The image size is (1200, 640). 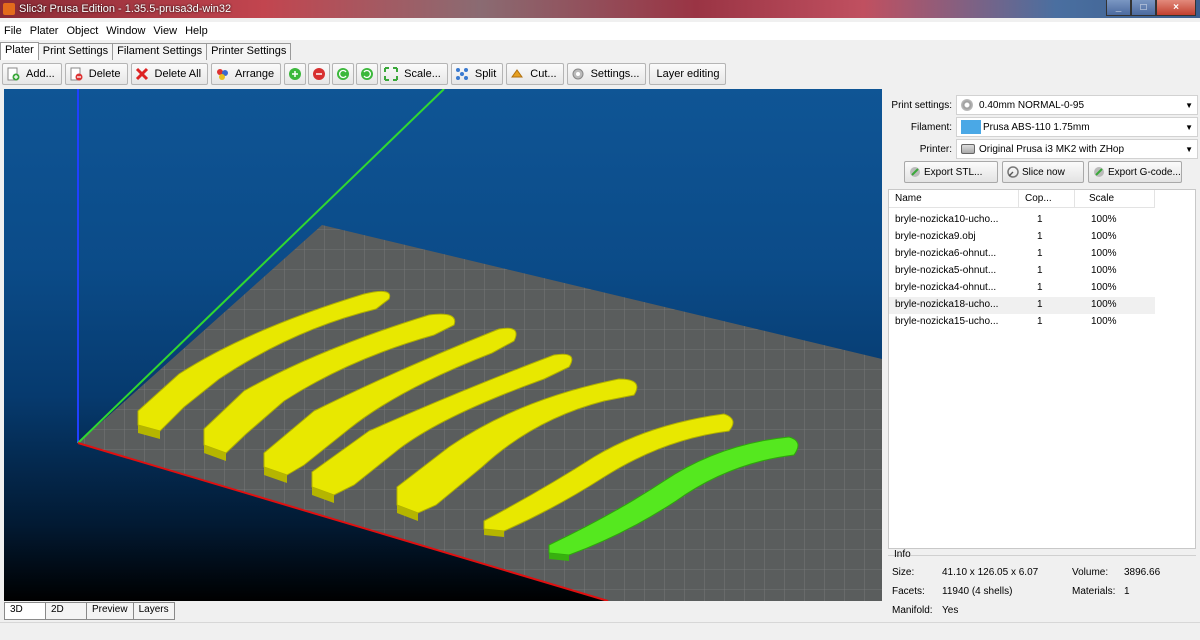 I want to click on list-item: bryle-nozicka4-ohnut... 1 100%, so click(x=1022, y=288).